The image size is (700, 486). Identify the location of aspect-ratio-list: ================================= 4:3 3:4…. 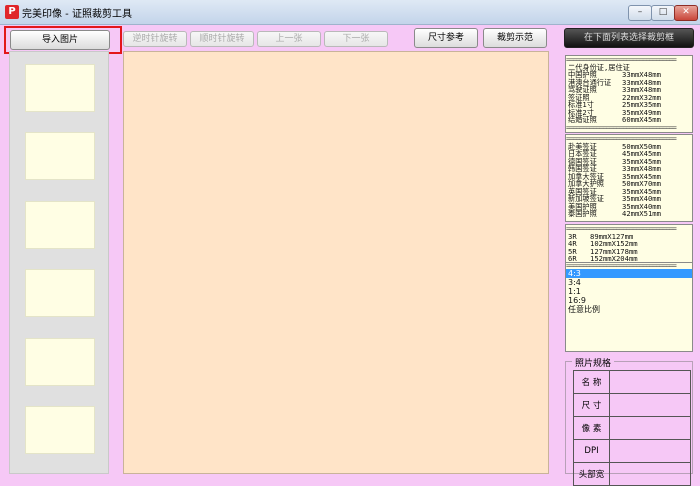
(629, 307).